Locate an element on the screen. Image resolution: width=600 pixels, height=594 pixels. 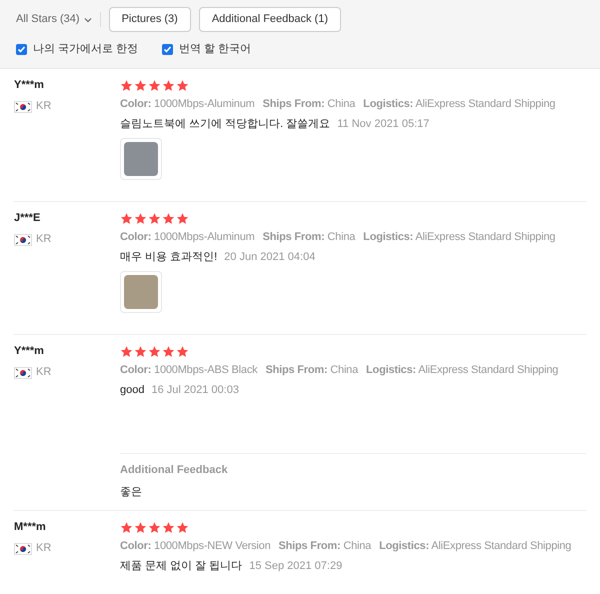
review-text: good is located at coordinates (132, 390).